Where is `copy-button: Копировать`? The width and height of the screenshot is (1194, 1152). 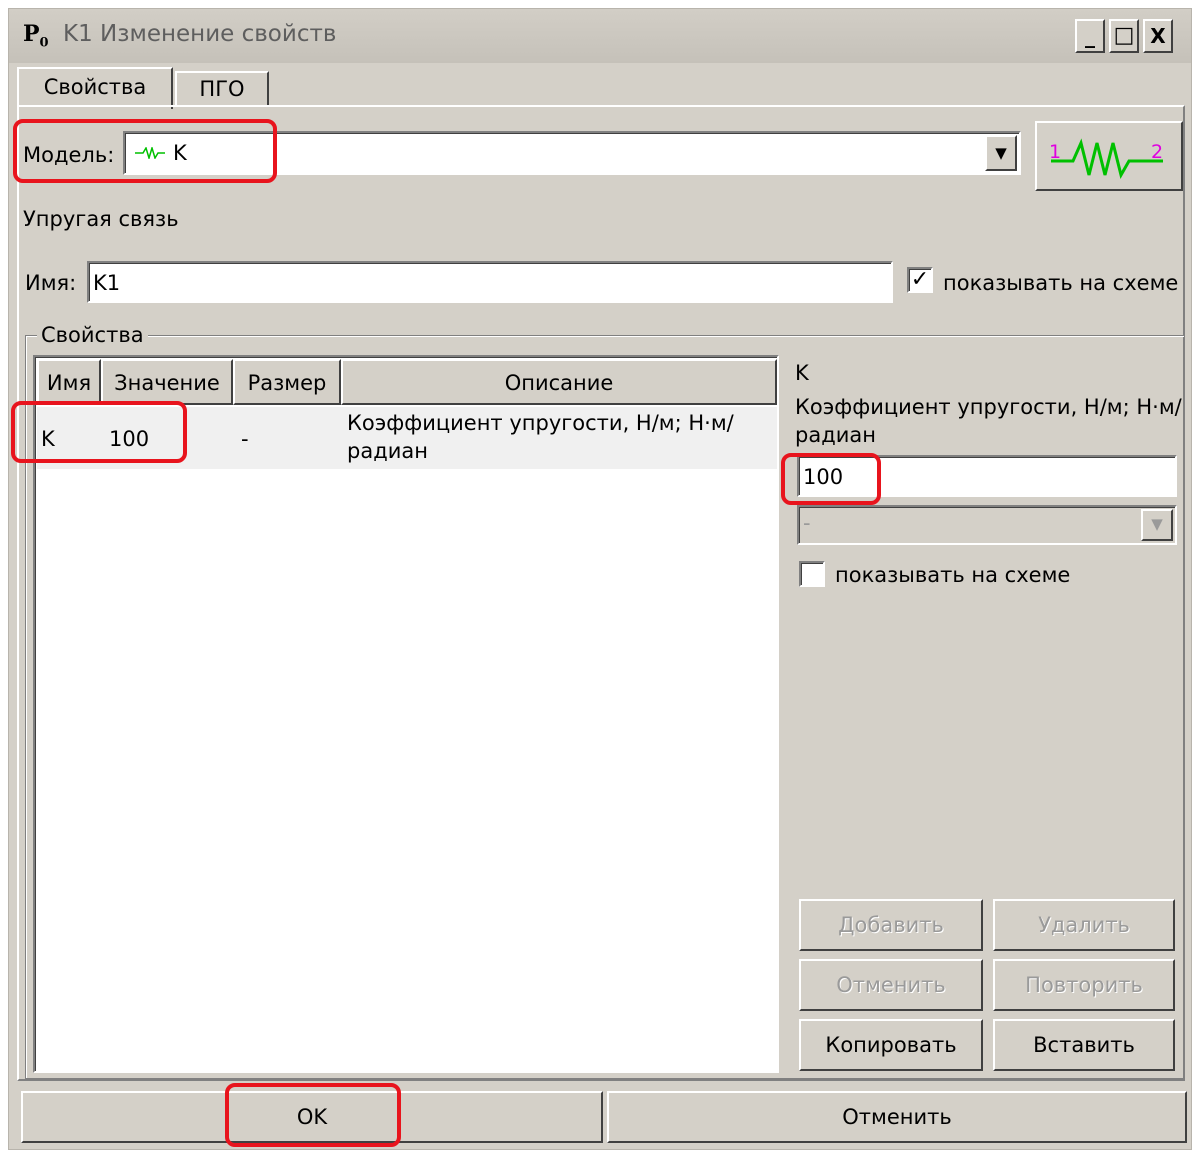
copy-button: Копировать is located at coordinates (891, 1045).